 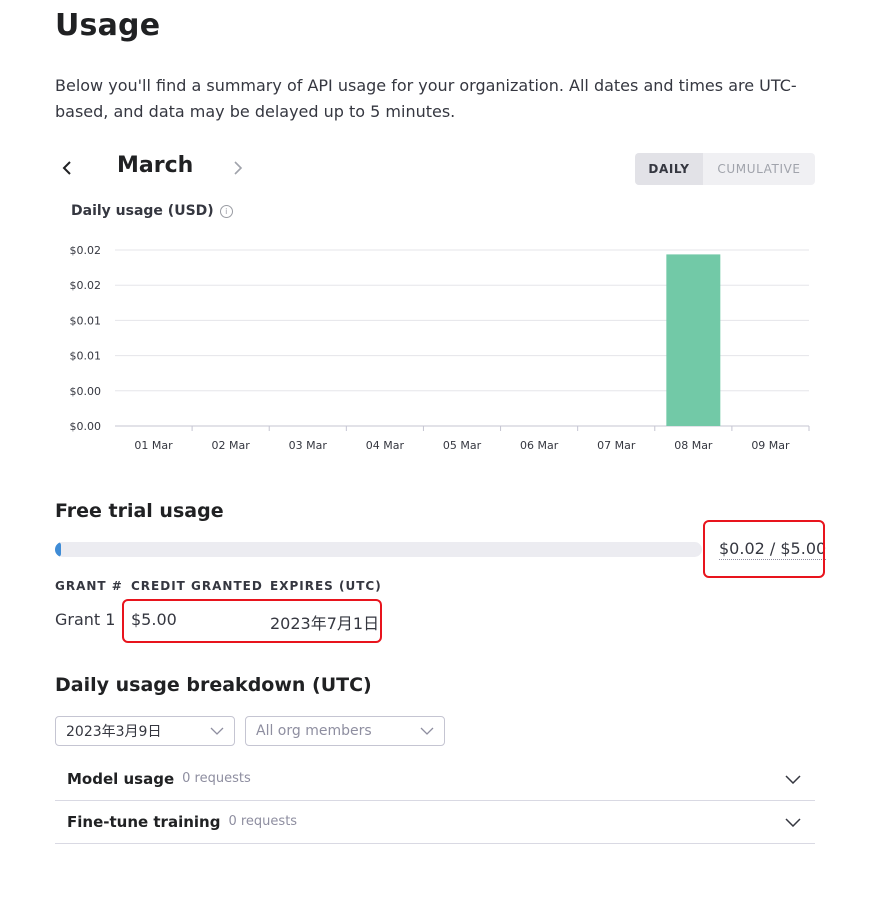 I want to click on member-select: All org members, so click(x=345, y=731).